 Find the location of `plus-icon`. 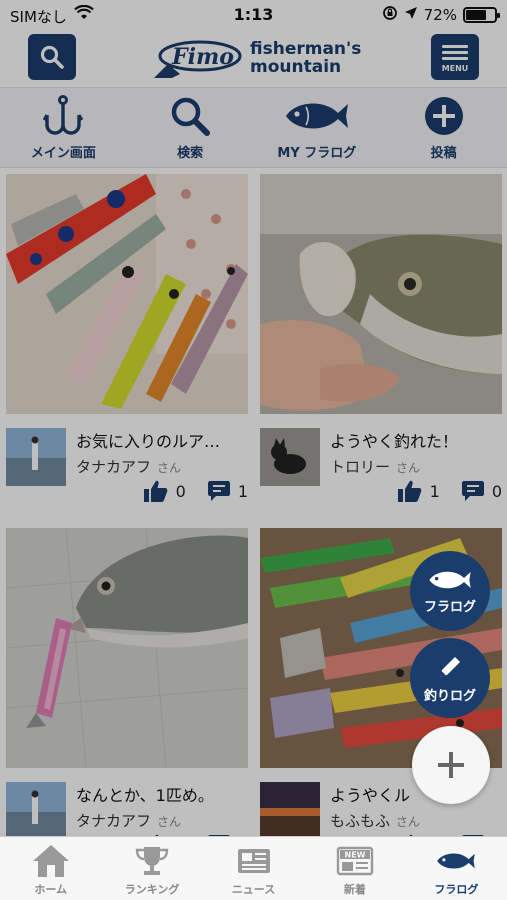

plus-icon is located at coordinates (451, 765).